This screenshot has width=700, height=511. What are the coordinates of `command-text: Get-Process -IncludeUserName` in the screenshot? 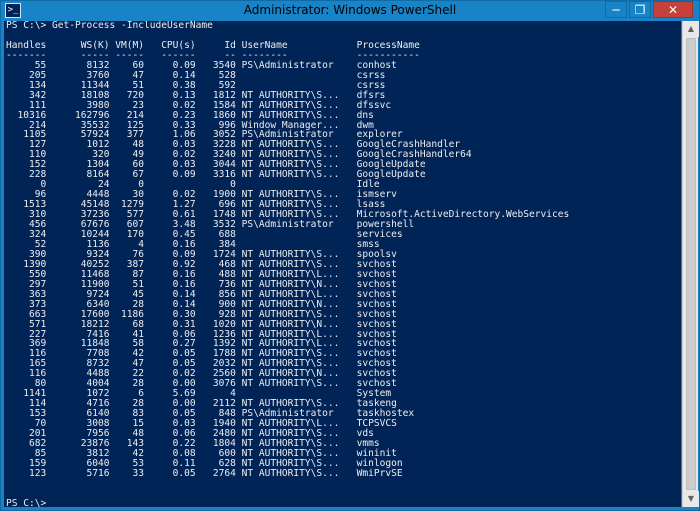 It's located at (132, 26).